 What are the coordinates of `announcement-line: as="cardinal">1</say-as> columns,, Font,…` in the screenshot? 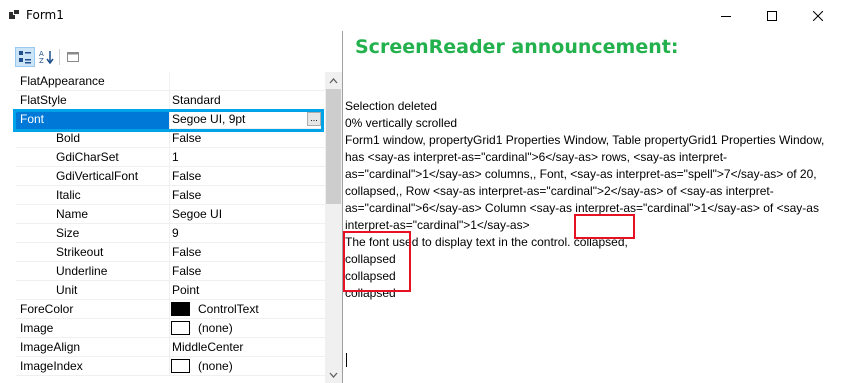 It's located at (581, 174).